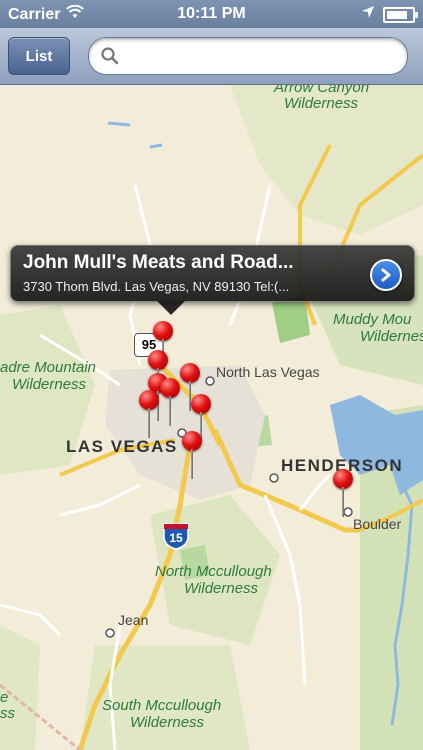 The width and height of the screenshot is (423, 750). I want to click on label-south-mccullough: South Mccullough, so click(162, 705).